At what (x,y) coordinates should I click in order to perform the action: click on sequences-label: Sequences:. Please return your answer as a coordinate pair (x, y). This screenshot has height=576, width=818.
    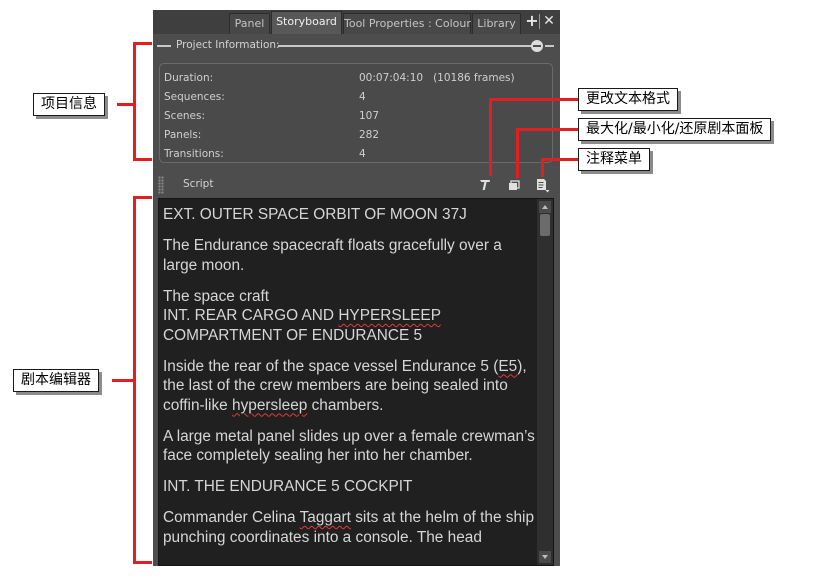
    Looking at the image, I should click on (194, 97).